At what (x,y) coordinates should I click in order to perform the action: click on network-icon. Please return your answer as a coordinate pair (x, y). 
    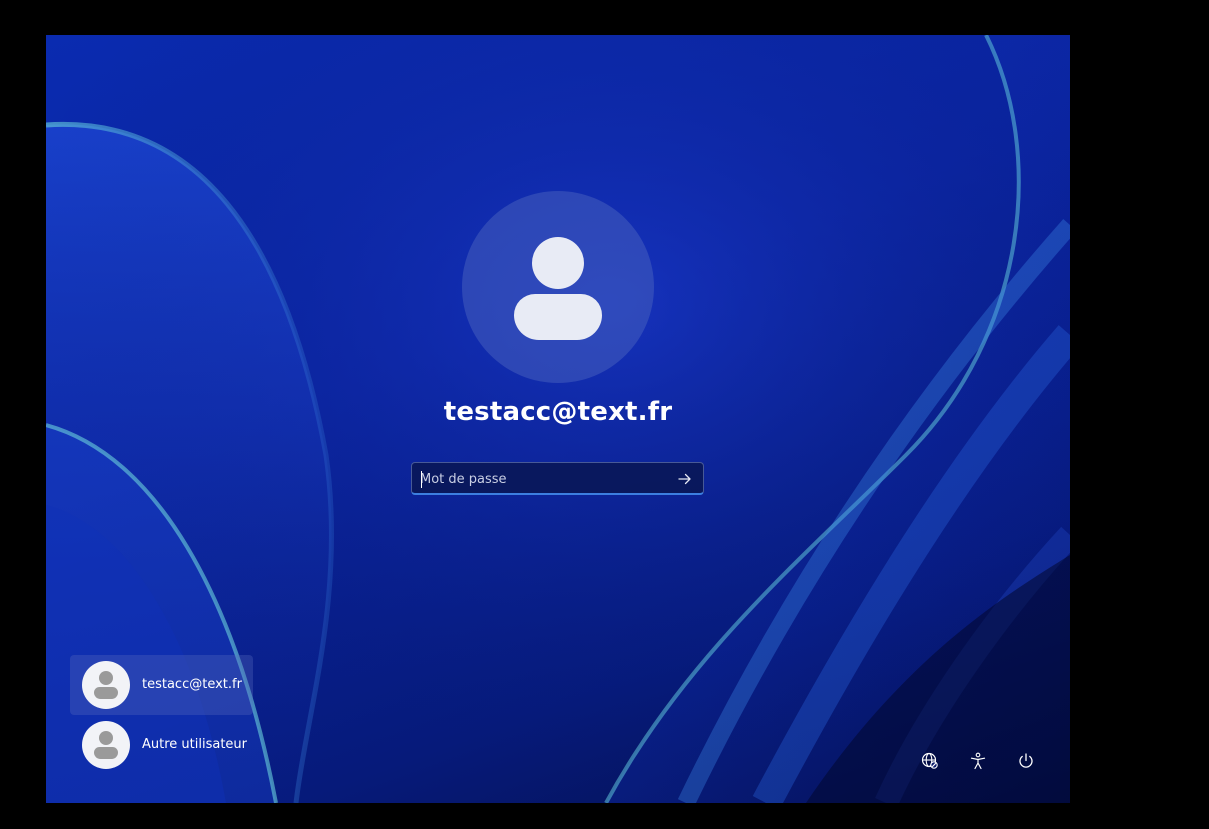
    Looking at the image, I should click on (930, 761).